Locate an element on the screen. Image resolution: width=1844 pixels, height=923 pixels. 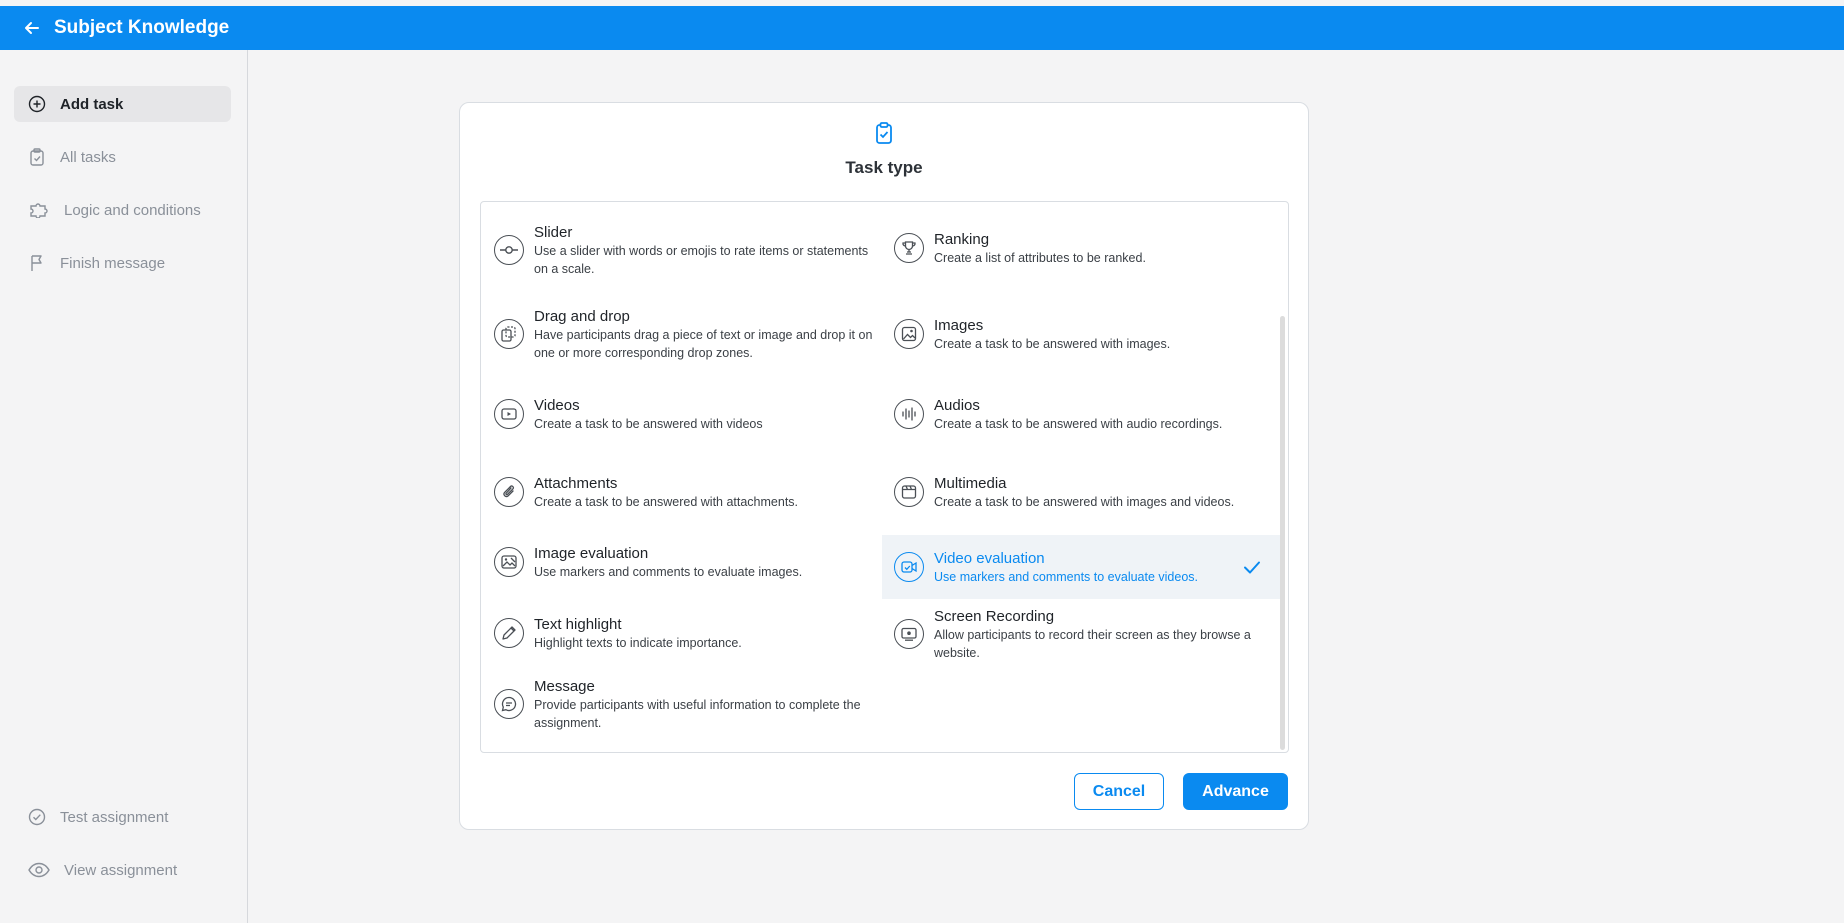
clipboard-check-icon is located at coordinates (884, 133).